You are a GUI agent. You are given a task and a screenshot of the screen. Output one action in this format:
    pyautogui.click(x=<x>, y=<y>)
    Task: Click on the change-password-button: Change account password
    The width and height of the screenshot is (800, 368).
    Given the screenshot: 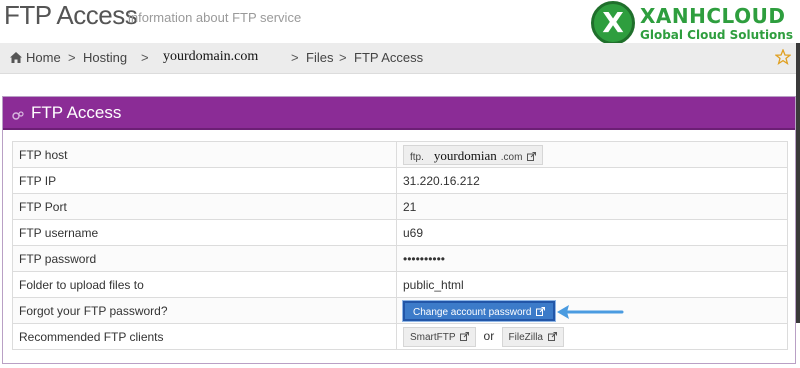 What is the action you would take?
    pyautogui.click(x=479, y=310)
    